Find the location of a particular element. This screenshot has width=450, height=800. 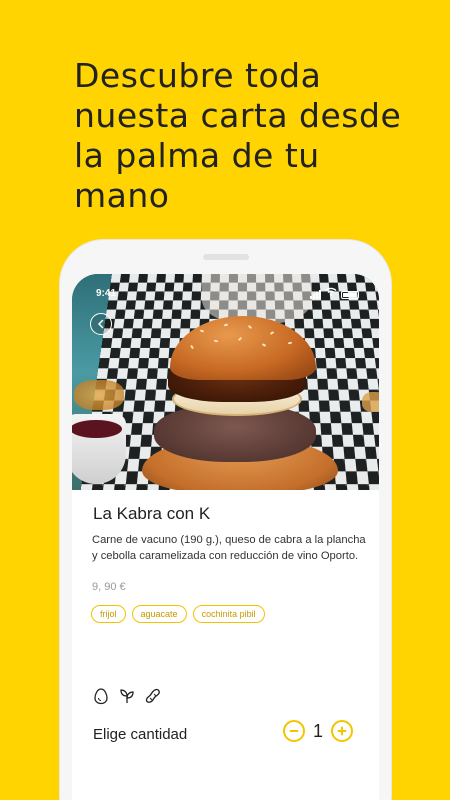

phone-speaker is located at coordinates (226, 257).